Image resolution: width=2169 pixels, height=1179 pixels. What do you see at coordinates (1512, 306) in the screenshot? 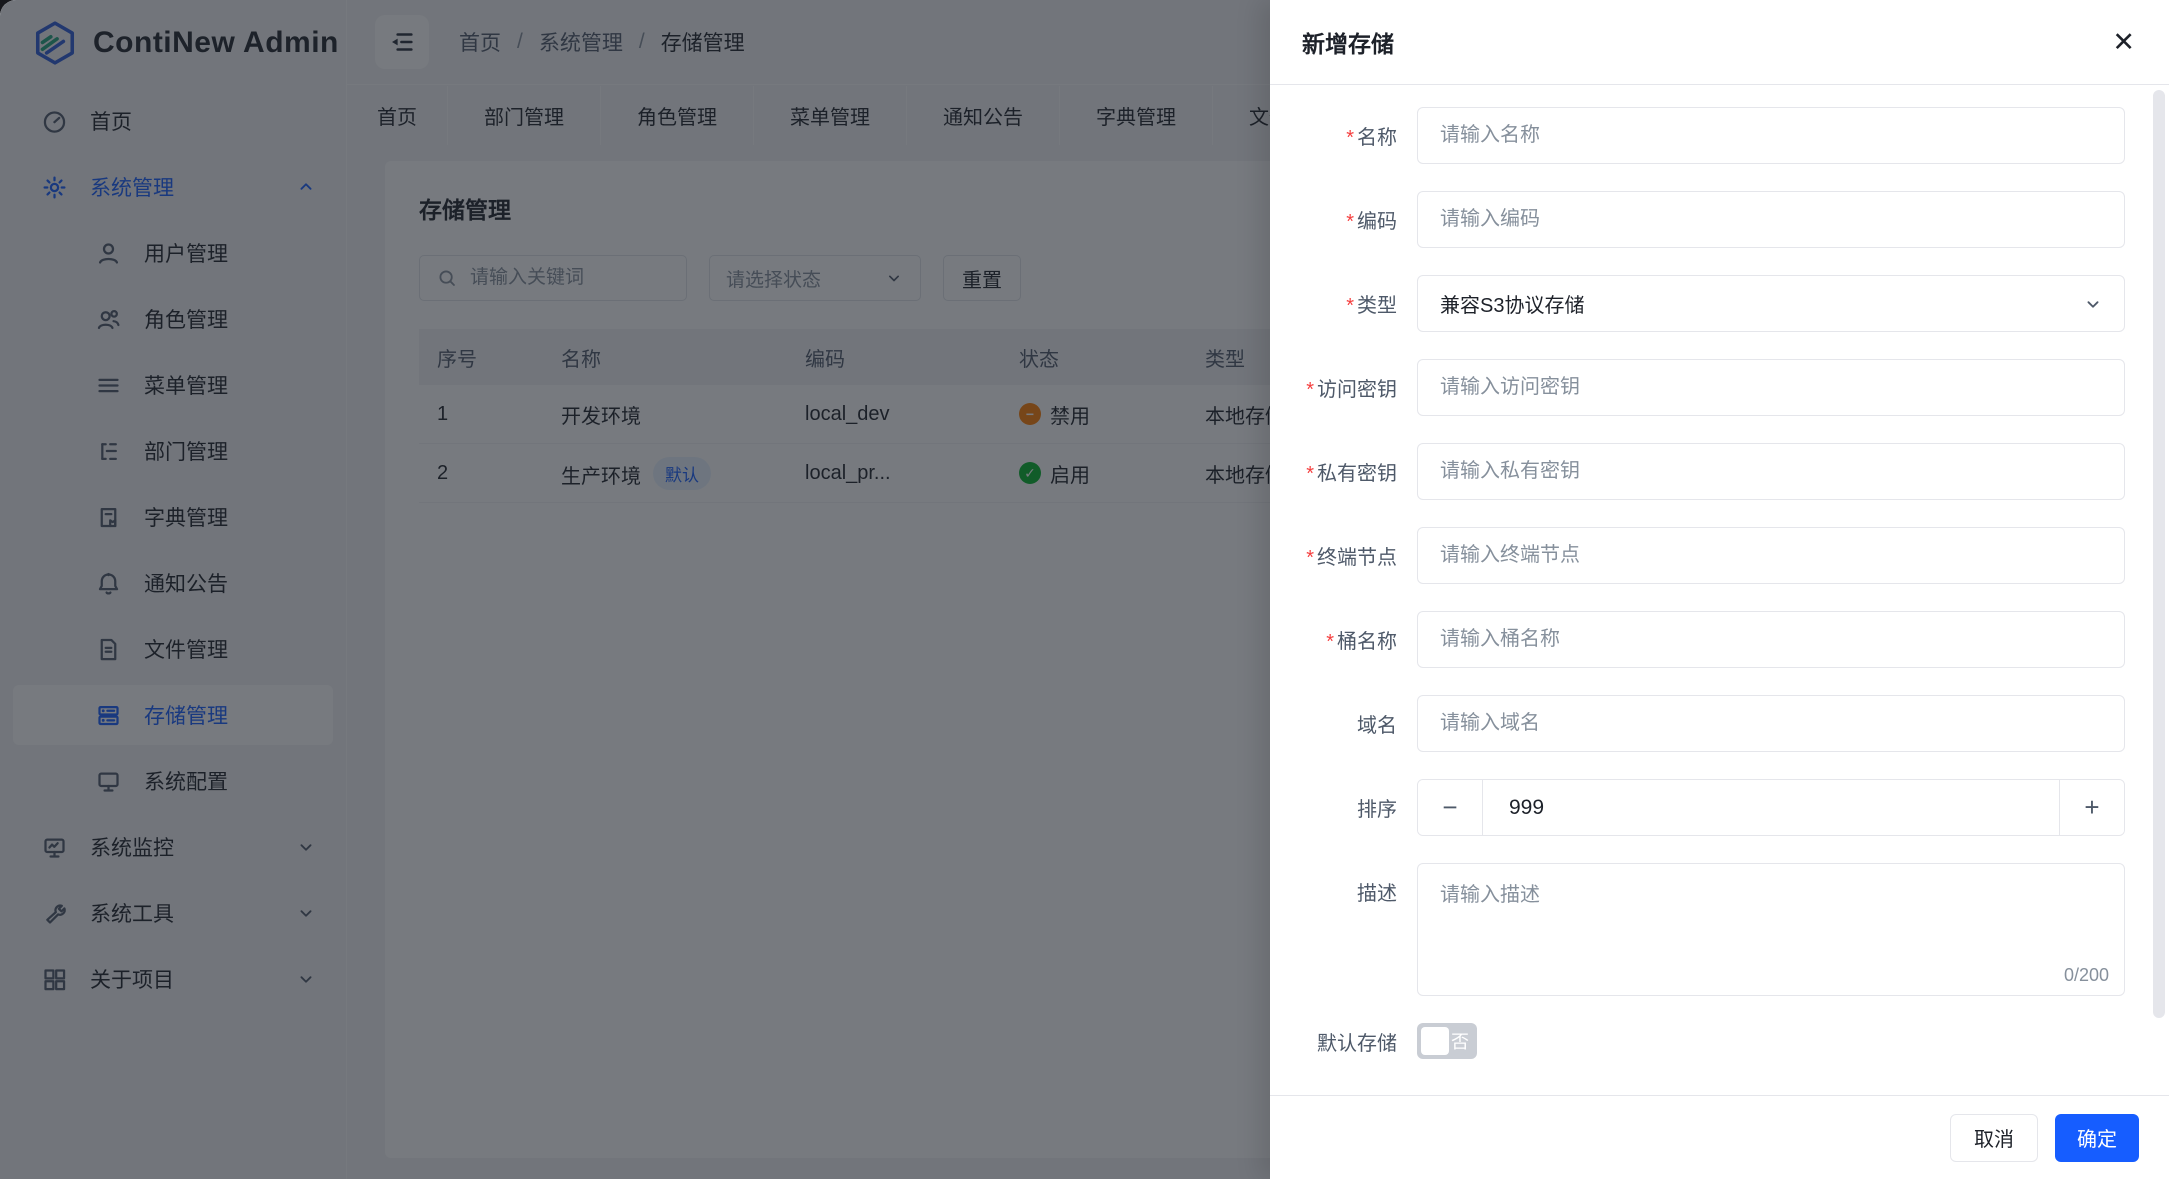
I see `type-select-value: 兼容S3协议存储` at bounding box center [1512, 306].